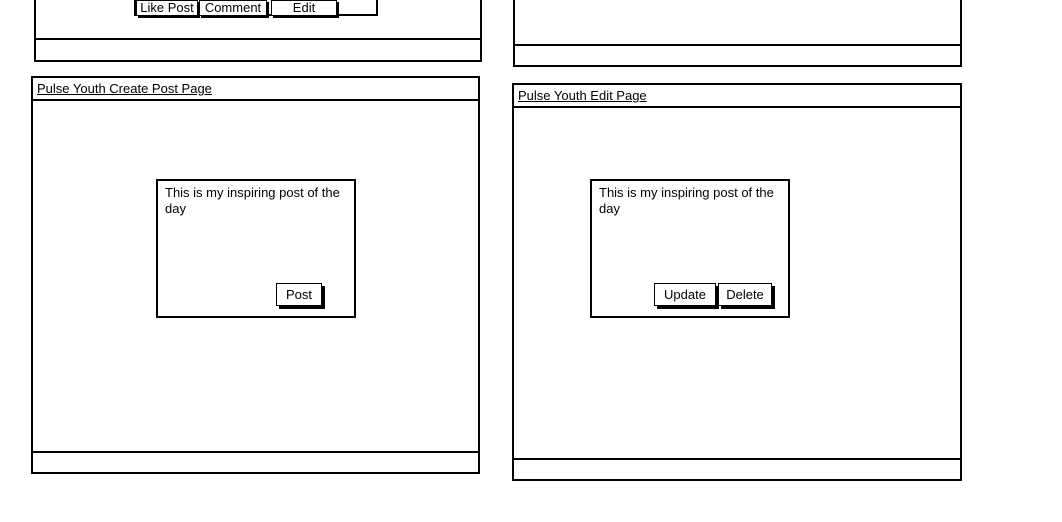 This screenshot has width=1062, height=522. I want to click on edit-page-title-link: Pulse Youth Edit Page, so click(582, 95).